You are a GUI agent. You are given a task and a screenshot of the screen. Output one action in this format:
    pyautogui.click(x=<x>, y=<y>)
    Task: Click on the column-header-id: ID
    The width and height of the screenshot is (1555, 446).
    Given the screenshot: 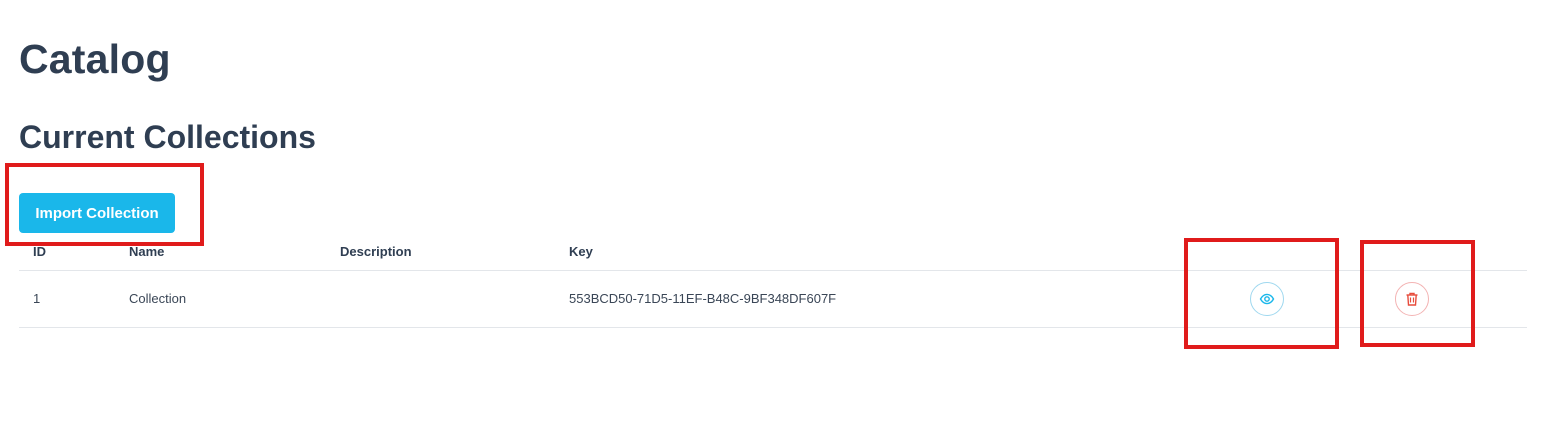 What is the action you would take?
    pyautogui.click(x=39, y=251)
    